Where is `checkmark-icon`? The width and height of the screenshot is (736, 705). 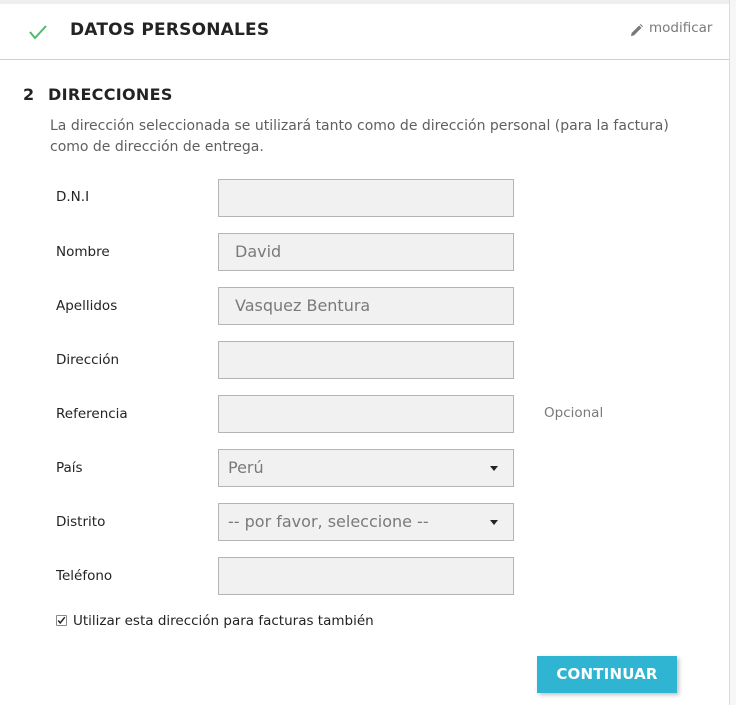
checkmark-icon is located at coordinates (61, 620).